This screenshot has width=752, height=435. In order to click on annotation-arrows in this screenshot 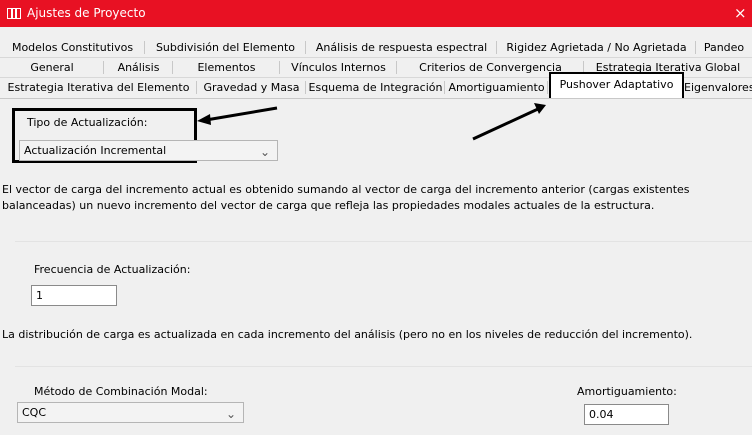, I will do `click(371, 122)`.